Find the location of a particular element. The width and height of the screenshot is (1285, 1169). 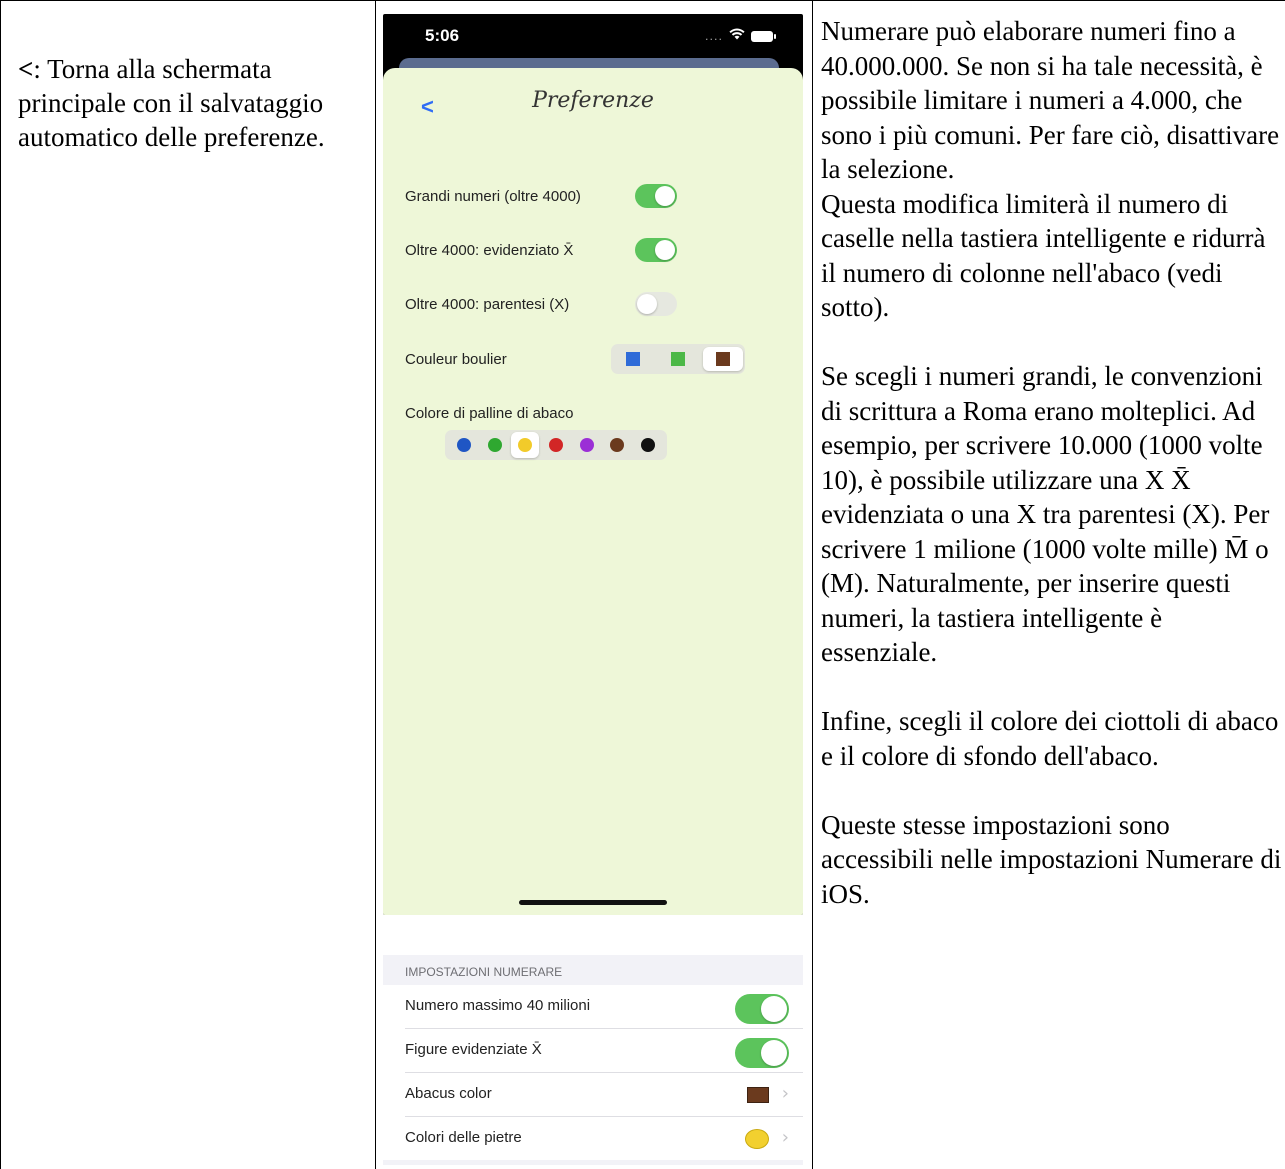

abacus-color-picker is located at coordinates (678, 359).